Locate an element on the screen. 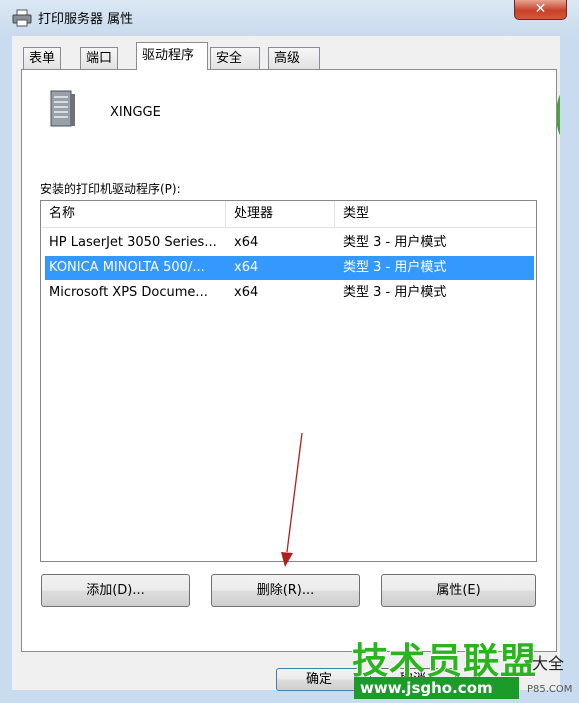  tab-security: 安全 is located at coordinates (235, 58).